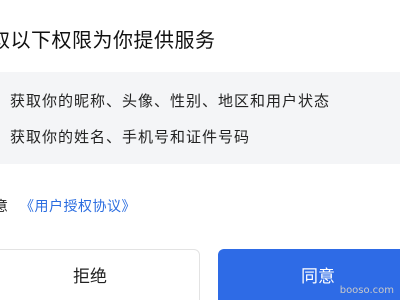  Describe the element at coordinates (78, 207) in the screenshot. I see `user-agreement-link: 《用户授权协议》` at that location.